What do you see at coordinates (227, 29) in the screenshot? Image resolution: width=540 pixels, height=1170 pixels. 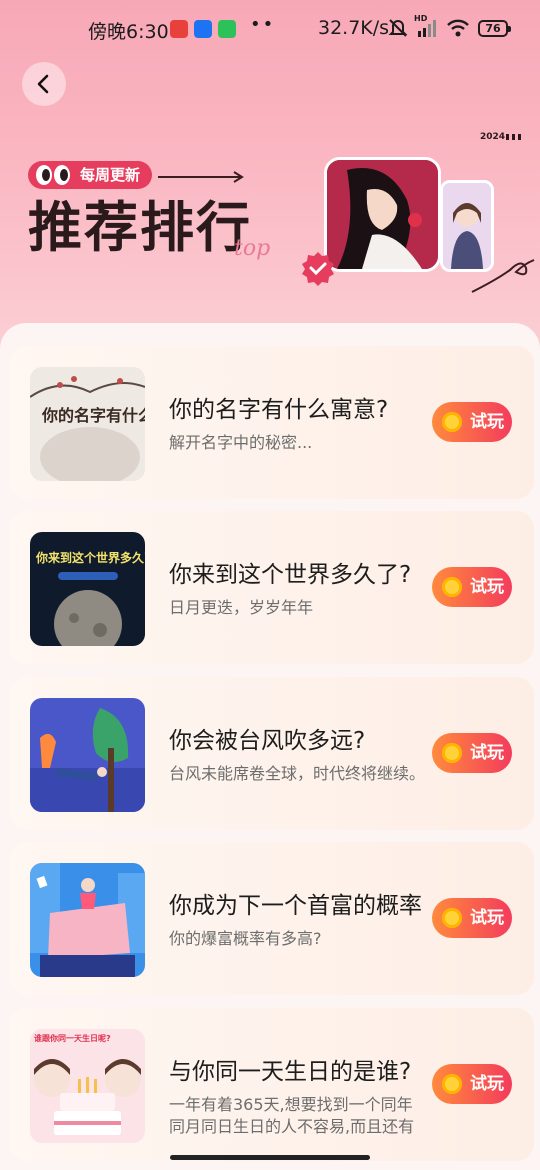 I see `wechat-app-icon` at bounding box center [227, 29].